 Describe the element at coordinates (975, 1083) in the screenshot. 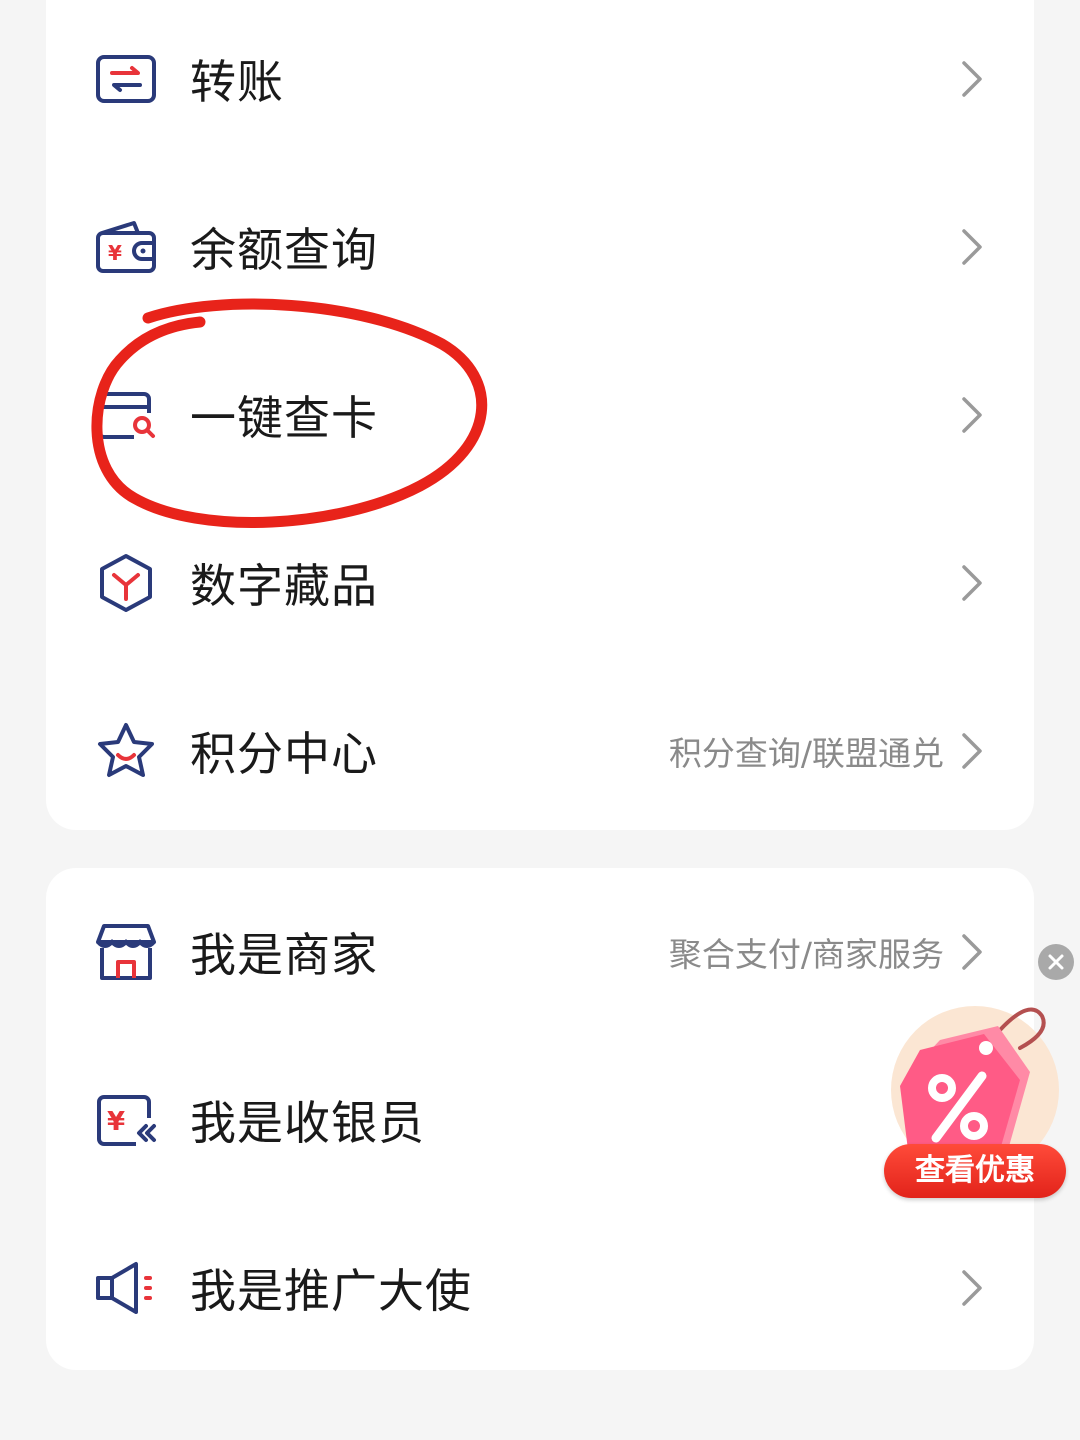

I see `discount-tag-icon` at that location.